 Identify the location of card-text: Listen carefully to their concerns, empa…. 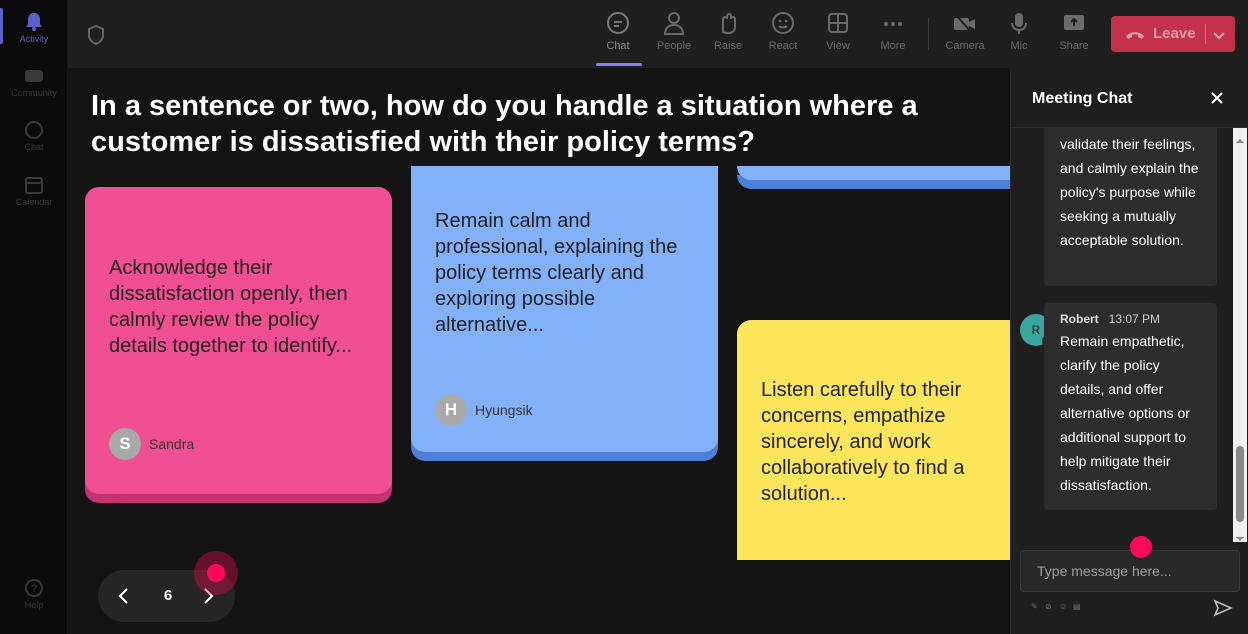
(863, 442).